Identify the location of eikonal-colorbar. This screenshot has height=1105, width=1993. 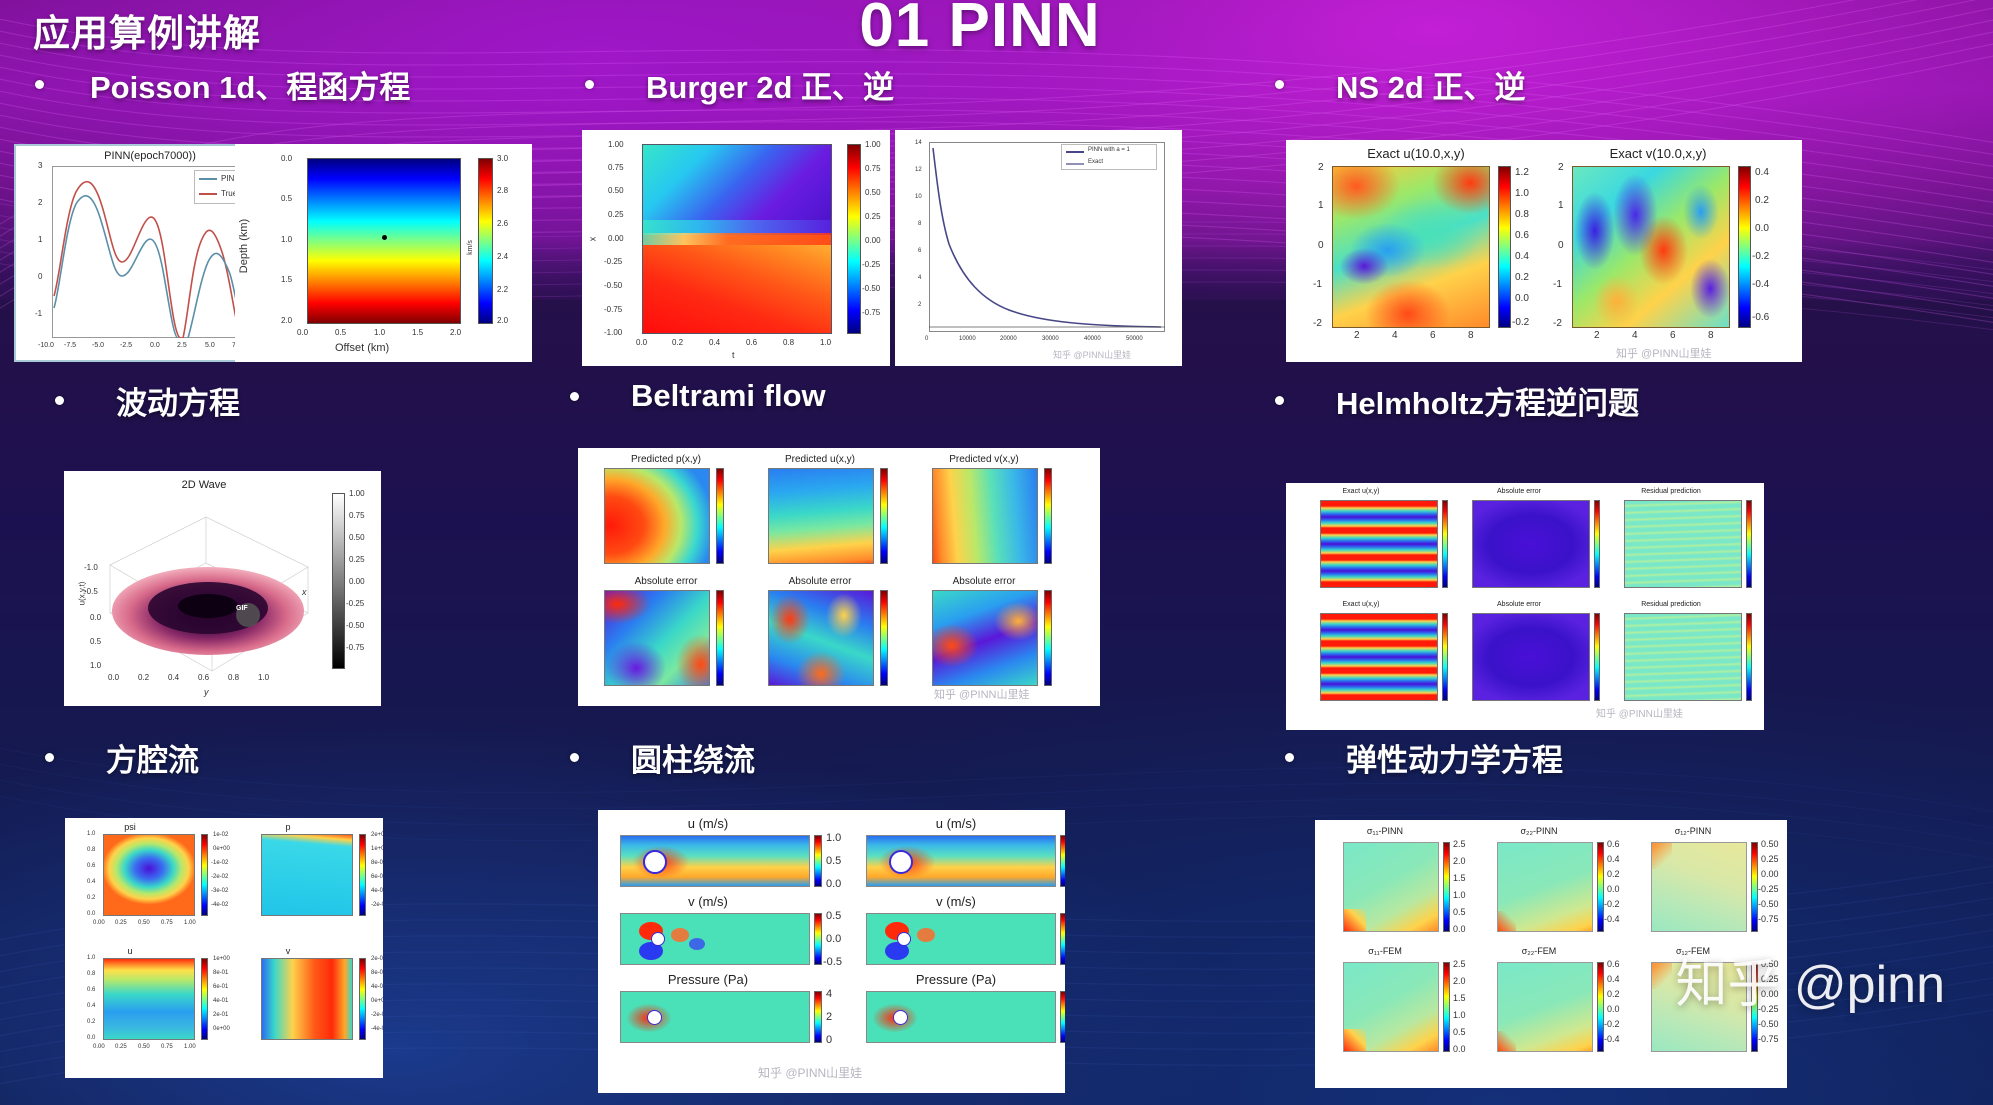
(485, 241).